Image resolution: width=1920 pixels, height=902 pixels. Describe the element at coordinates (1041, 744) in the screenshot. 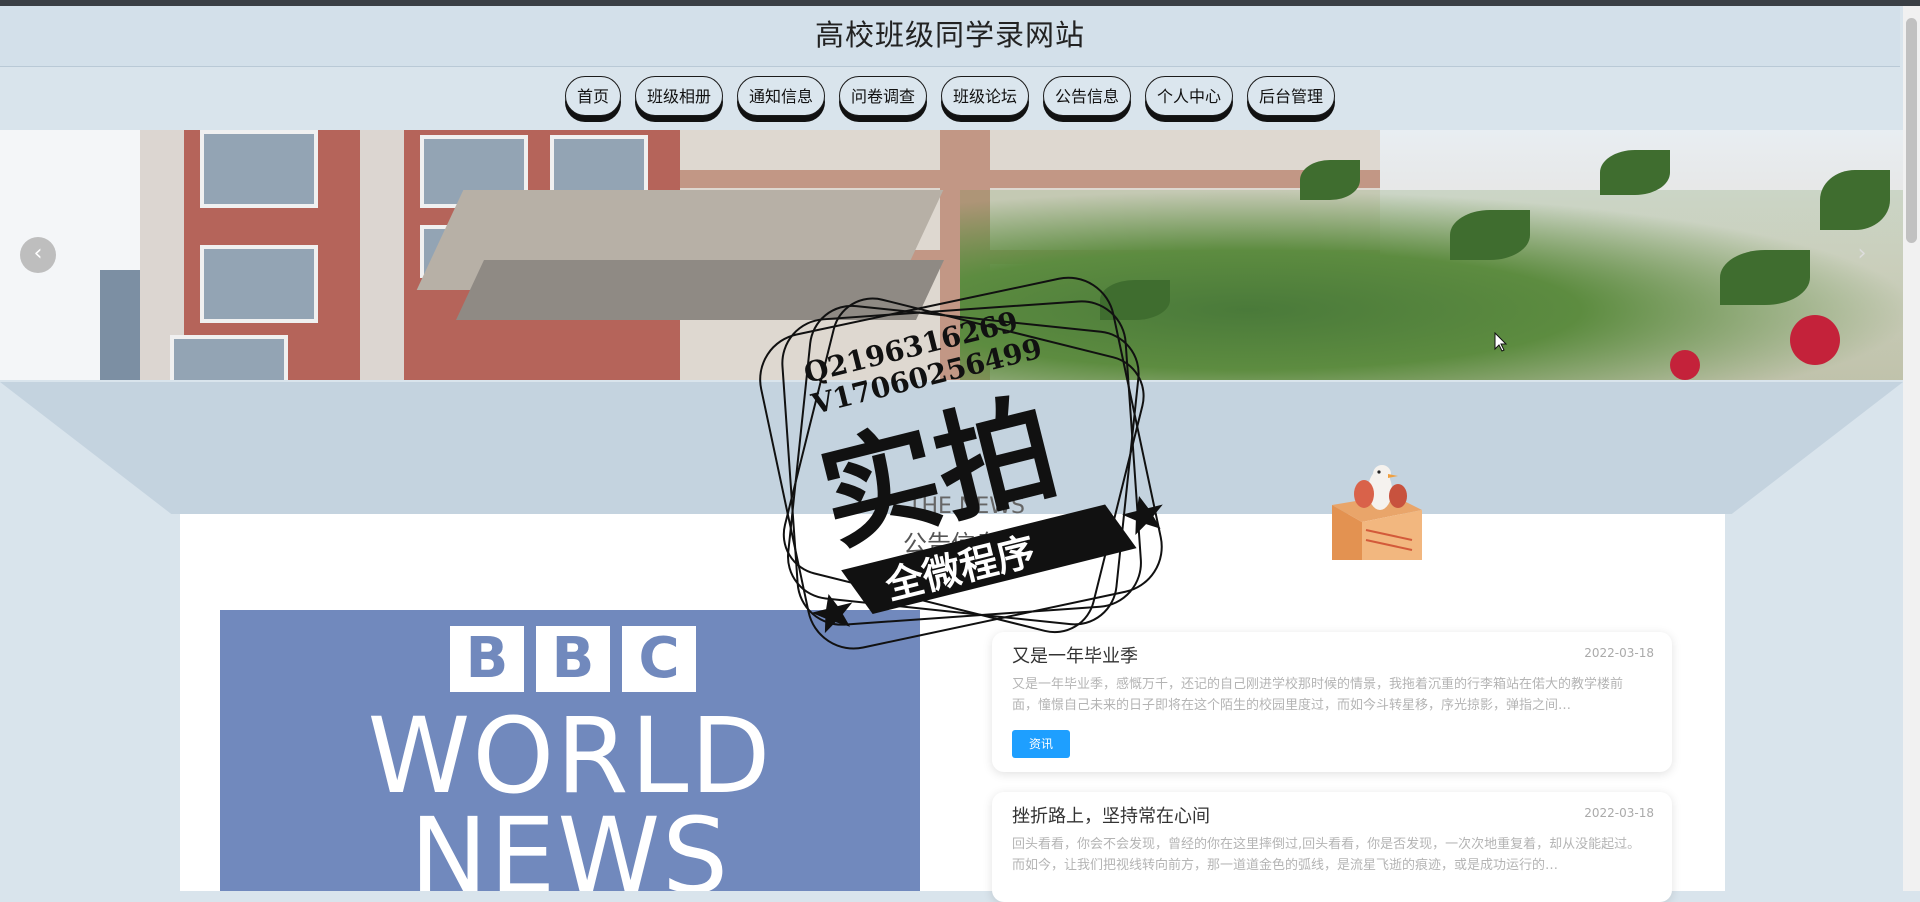

I see `news-tag-button: 资讯` at that location.